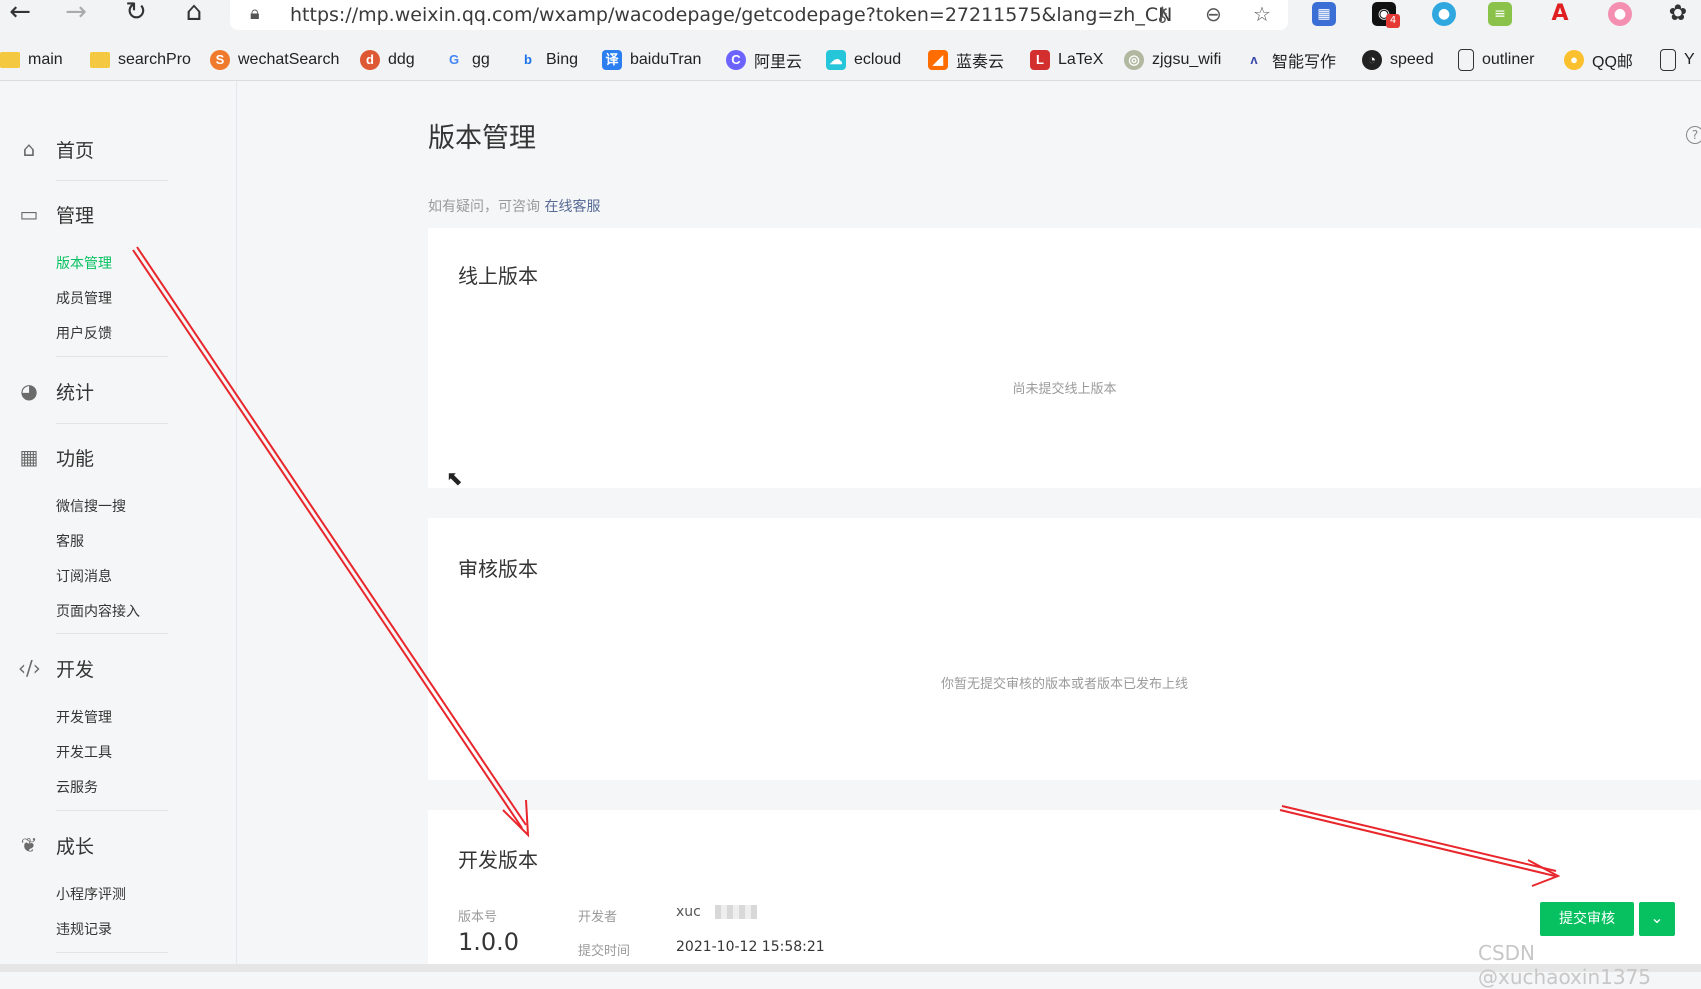 The width and height of the screenshot is (1701, 989). I want to click on arrow-line-left-inner, so click(331, 536).